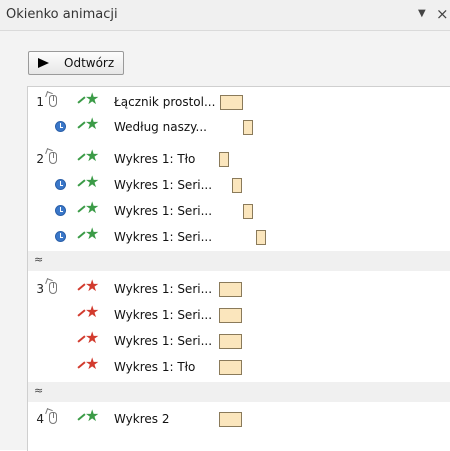  I want to click on close-icon: ×, so click(442, 14).